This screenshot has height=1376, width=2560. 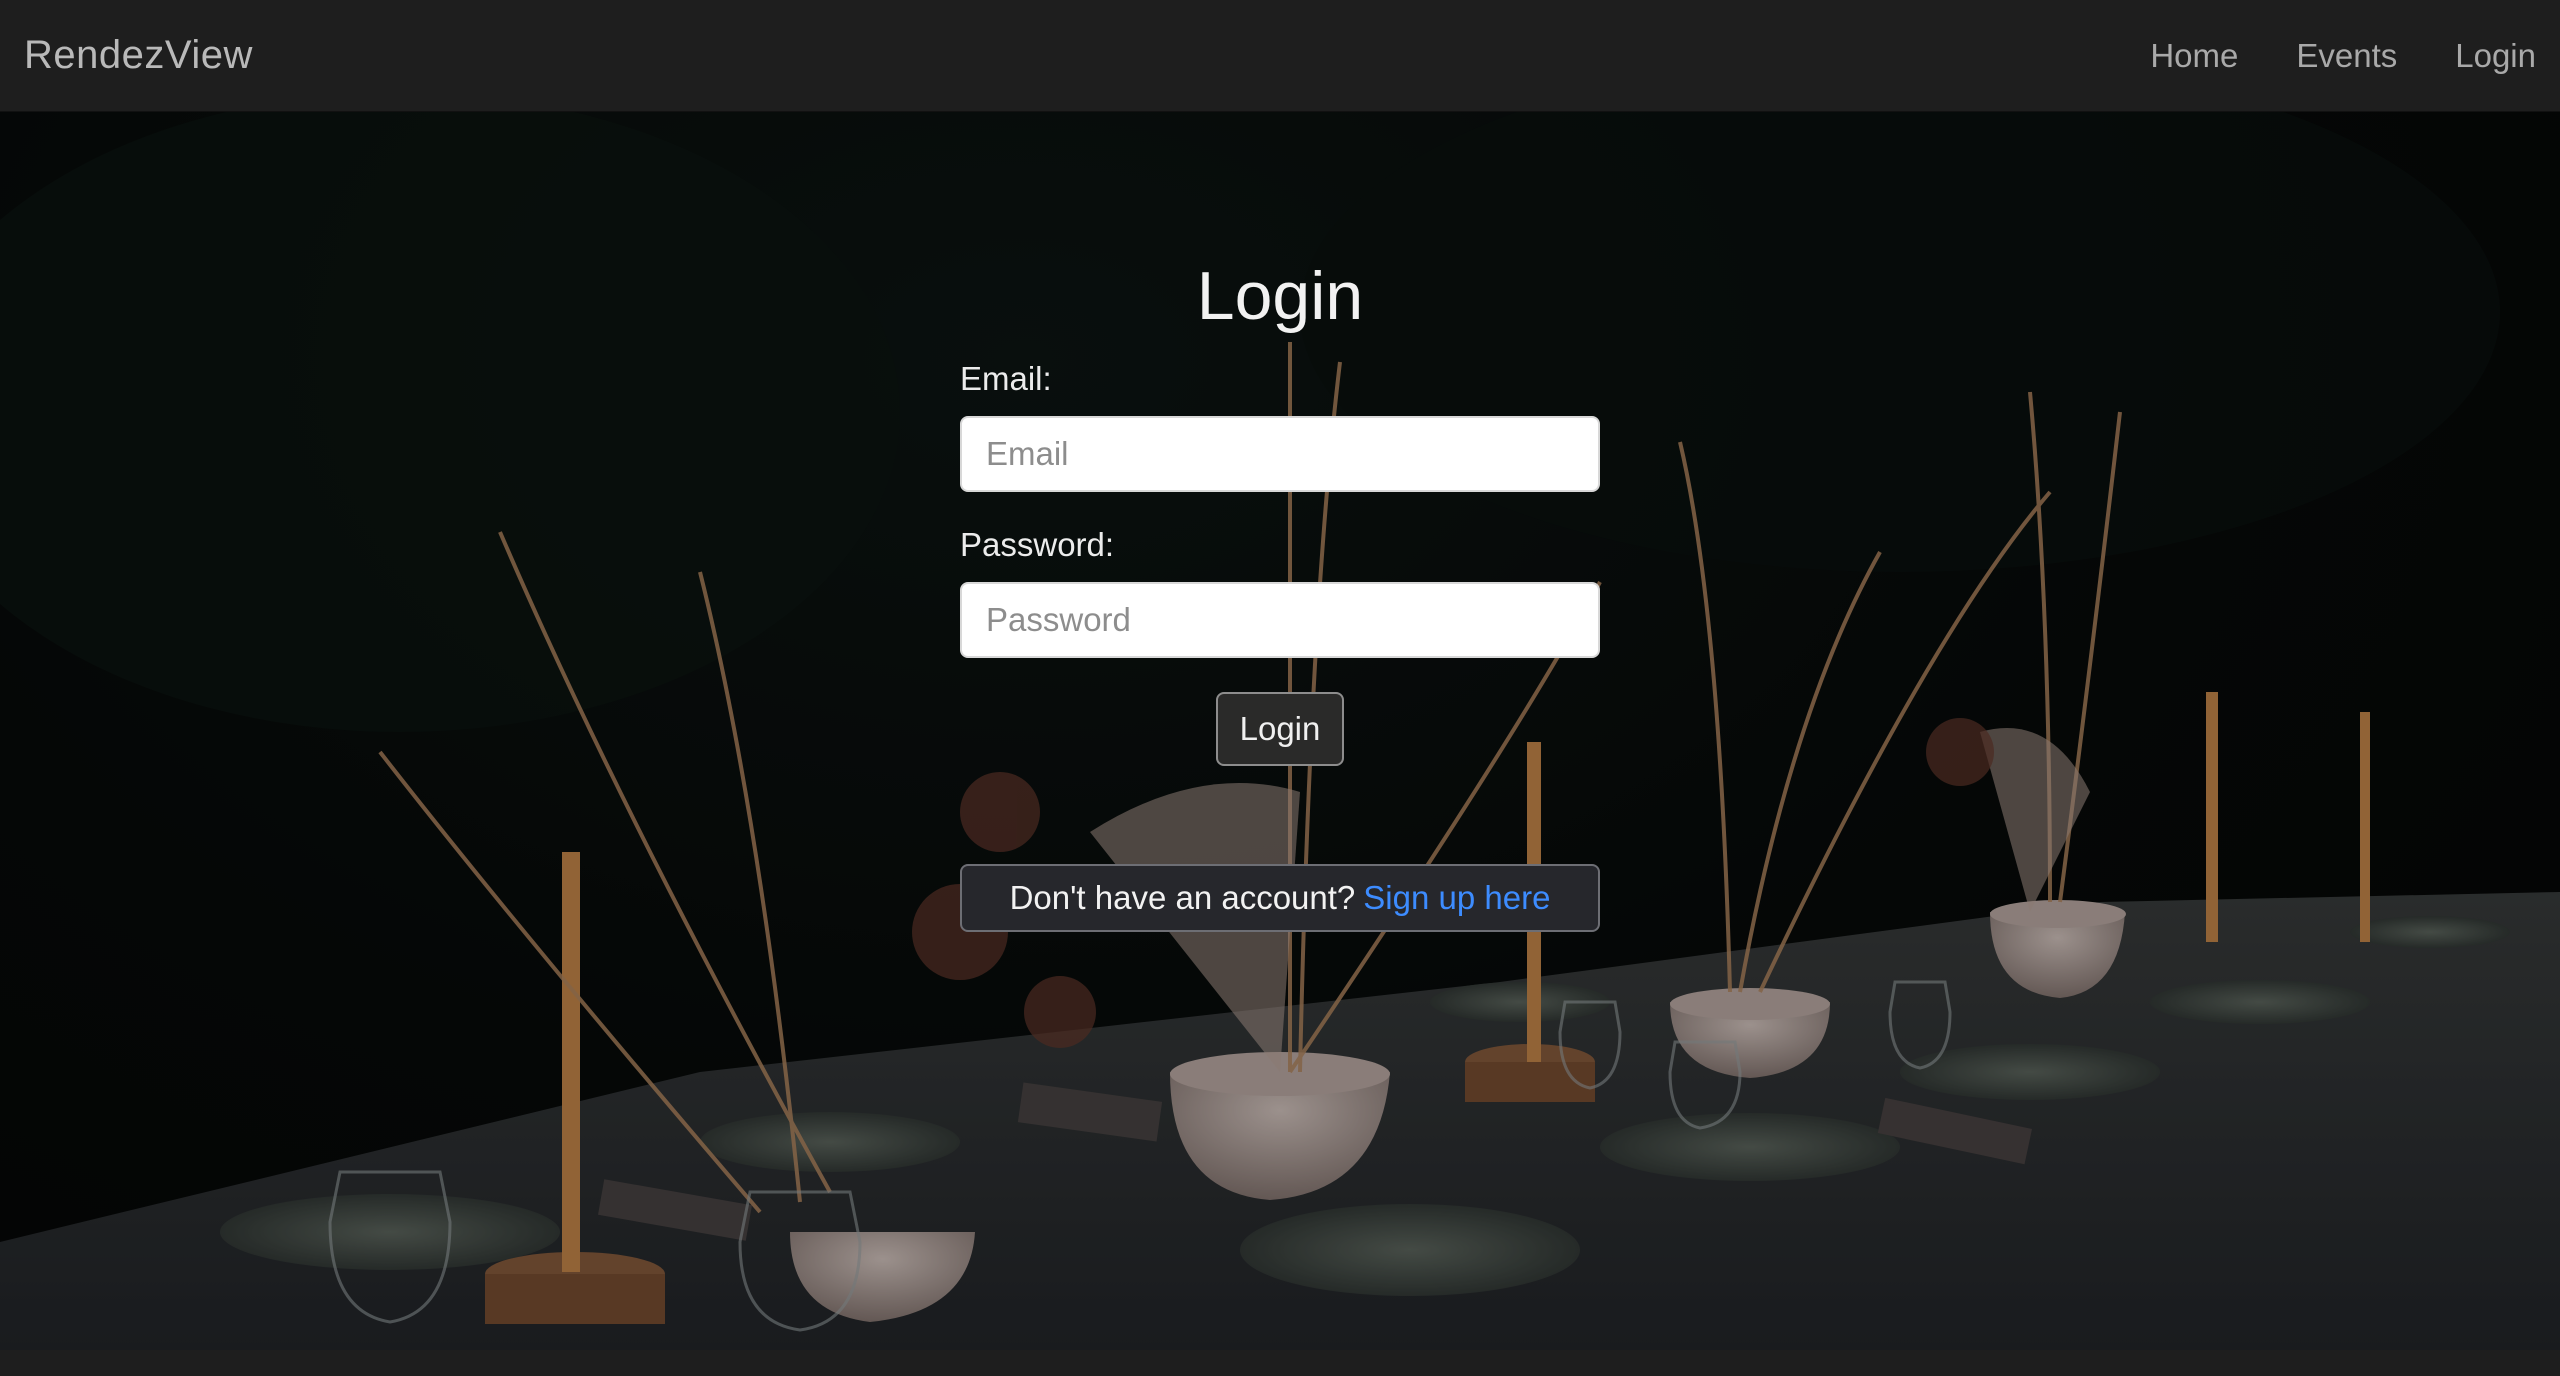 I want to click on password-label: Password:, so click(x=1037, y=544).